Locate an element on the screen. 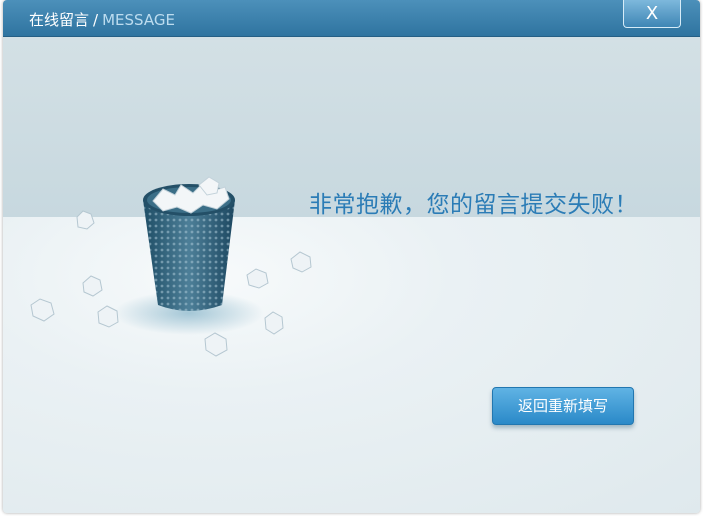 Image resolution: width=703 pixels, height=516 pixels. title-en: MESSAGE is located at coordinates (138, 20).